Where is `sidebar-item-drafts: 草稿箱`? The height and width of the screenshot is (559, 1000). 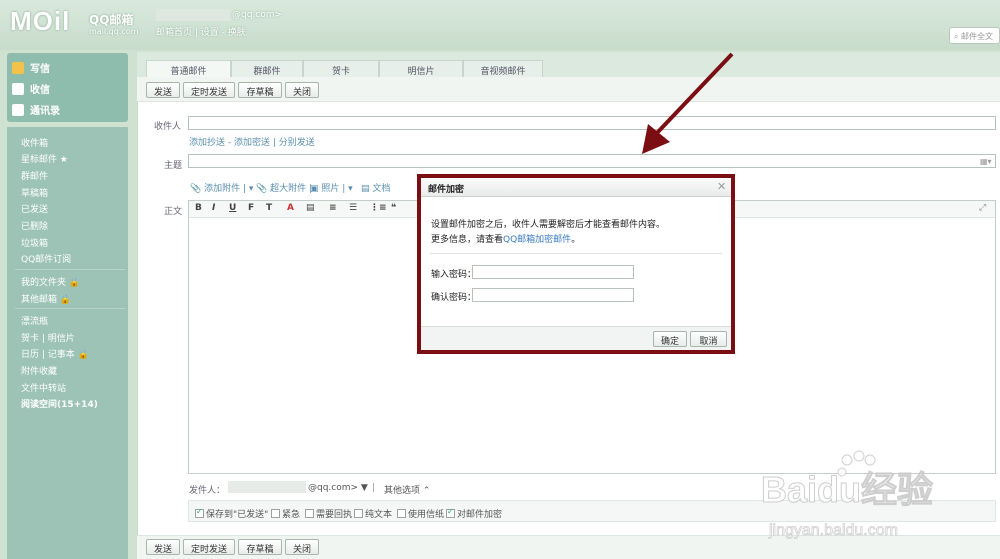 sidebar-item-drafts: 草稿箱 is located at coordinates (34, 192).